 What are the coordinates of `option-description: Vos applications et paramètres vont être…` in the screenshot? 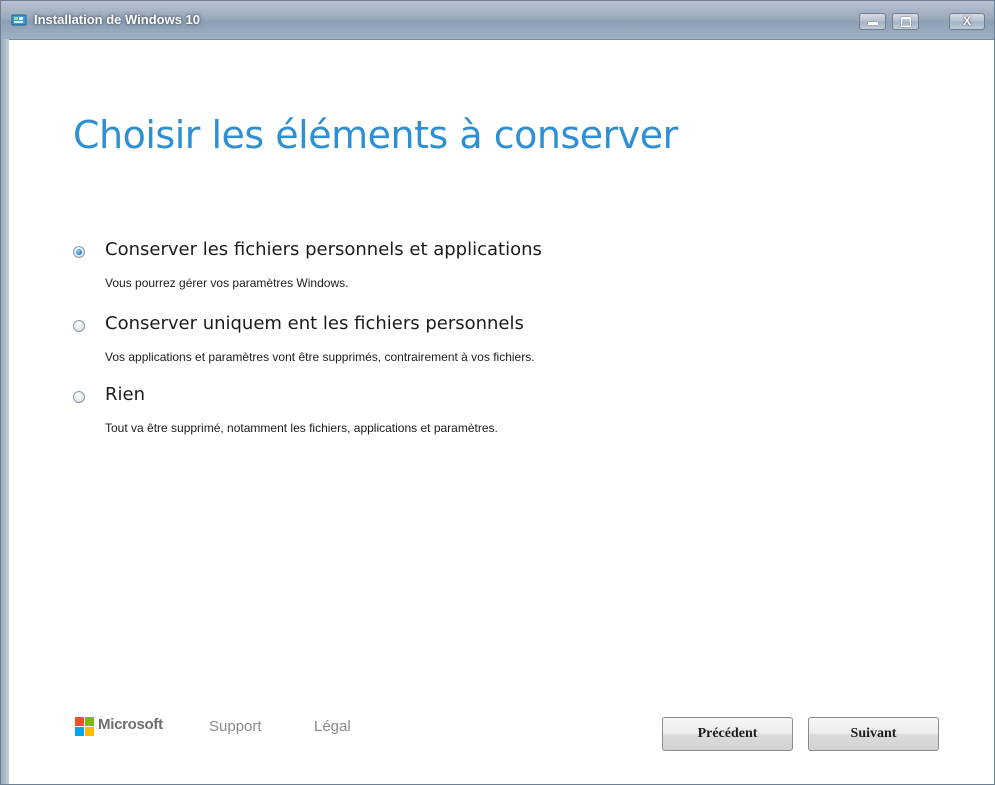 It's located at (320, 357).